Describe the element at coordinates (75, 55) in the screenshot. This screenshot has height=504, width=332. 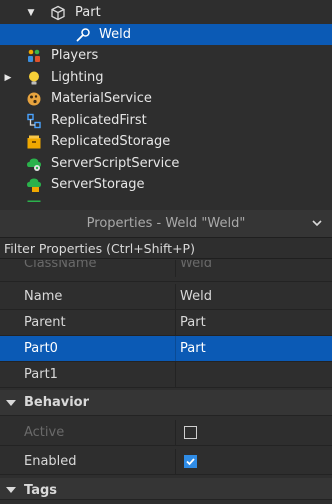
I see `tree-item-label: Players` at that location.